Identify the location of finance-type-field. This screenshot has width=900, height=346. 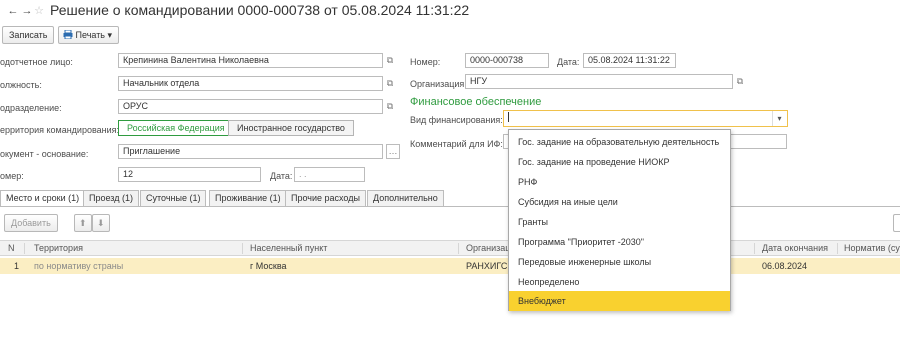
(645, 118).